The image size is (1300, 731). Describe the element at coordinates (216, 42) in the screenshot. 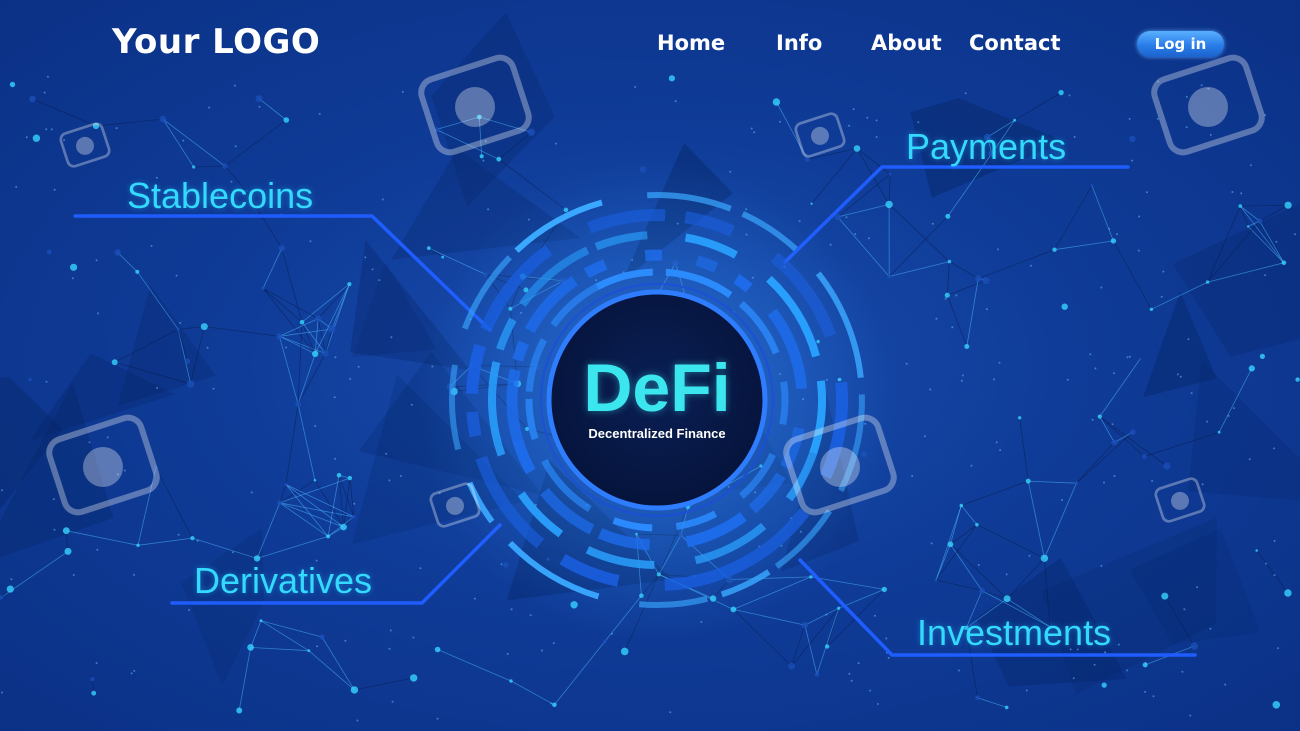

I see `logo: Your LOGO` at that location.